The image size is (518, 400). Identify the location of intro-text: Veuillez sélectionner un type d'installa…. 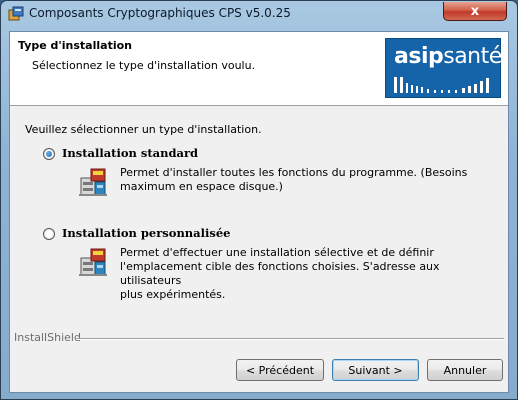
(143, 129).